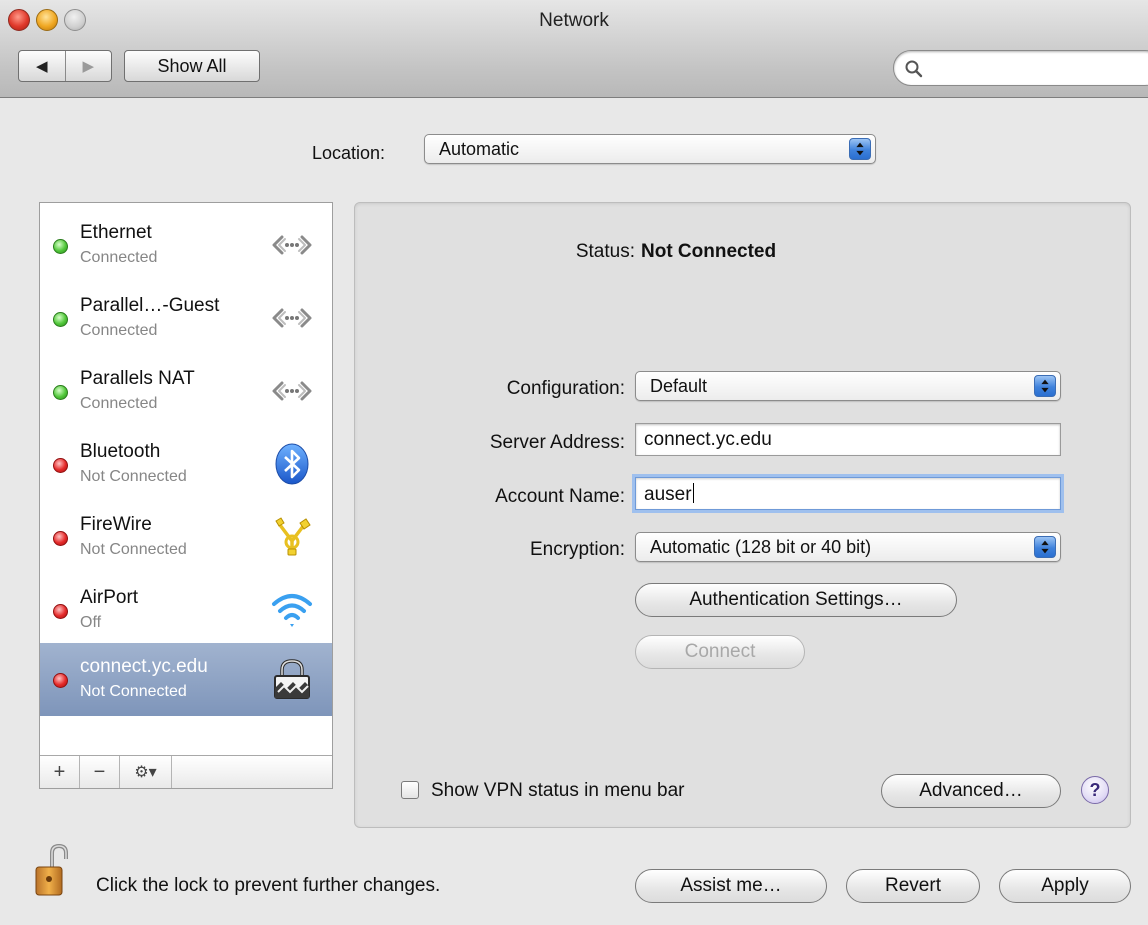 This screenshot has height=925, width=1148. What do you see at coordinates (574, 20) in the screenshot?
I see `window-title: Network` at bounding box center [574, 20].